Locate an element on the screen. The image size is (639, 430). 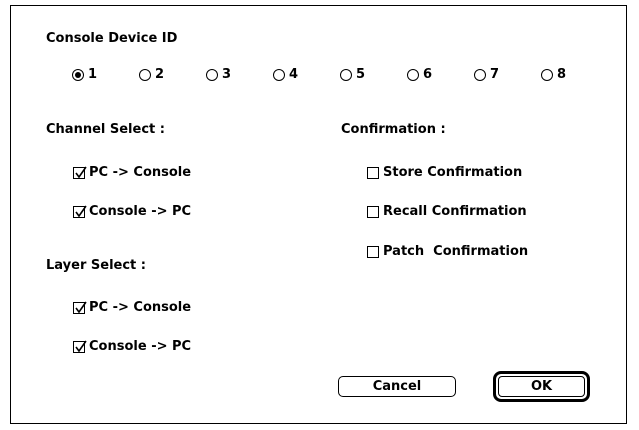
device-id-option-2: 2 is located at coordinates (151, 74).